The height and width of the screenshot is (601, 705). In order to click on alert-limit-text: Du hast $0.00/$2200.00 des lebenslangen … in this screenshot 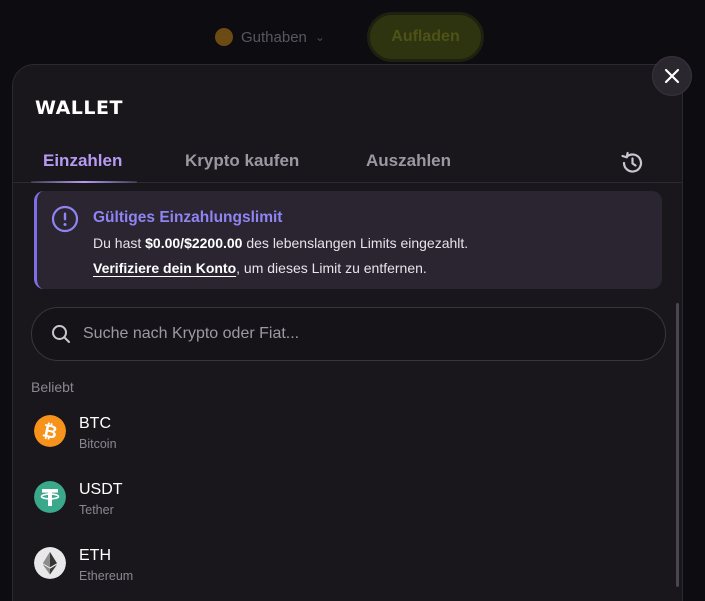, I will do `click(281, 243)`.